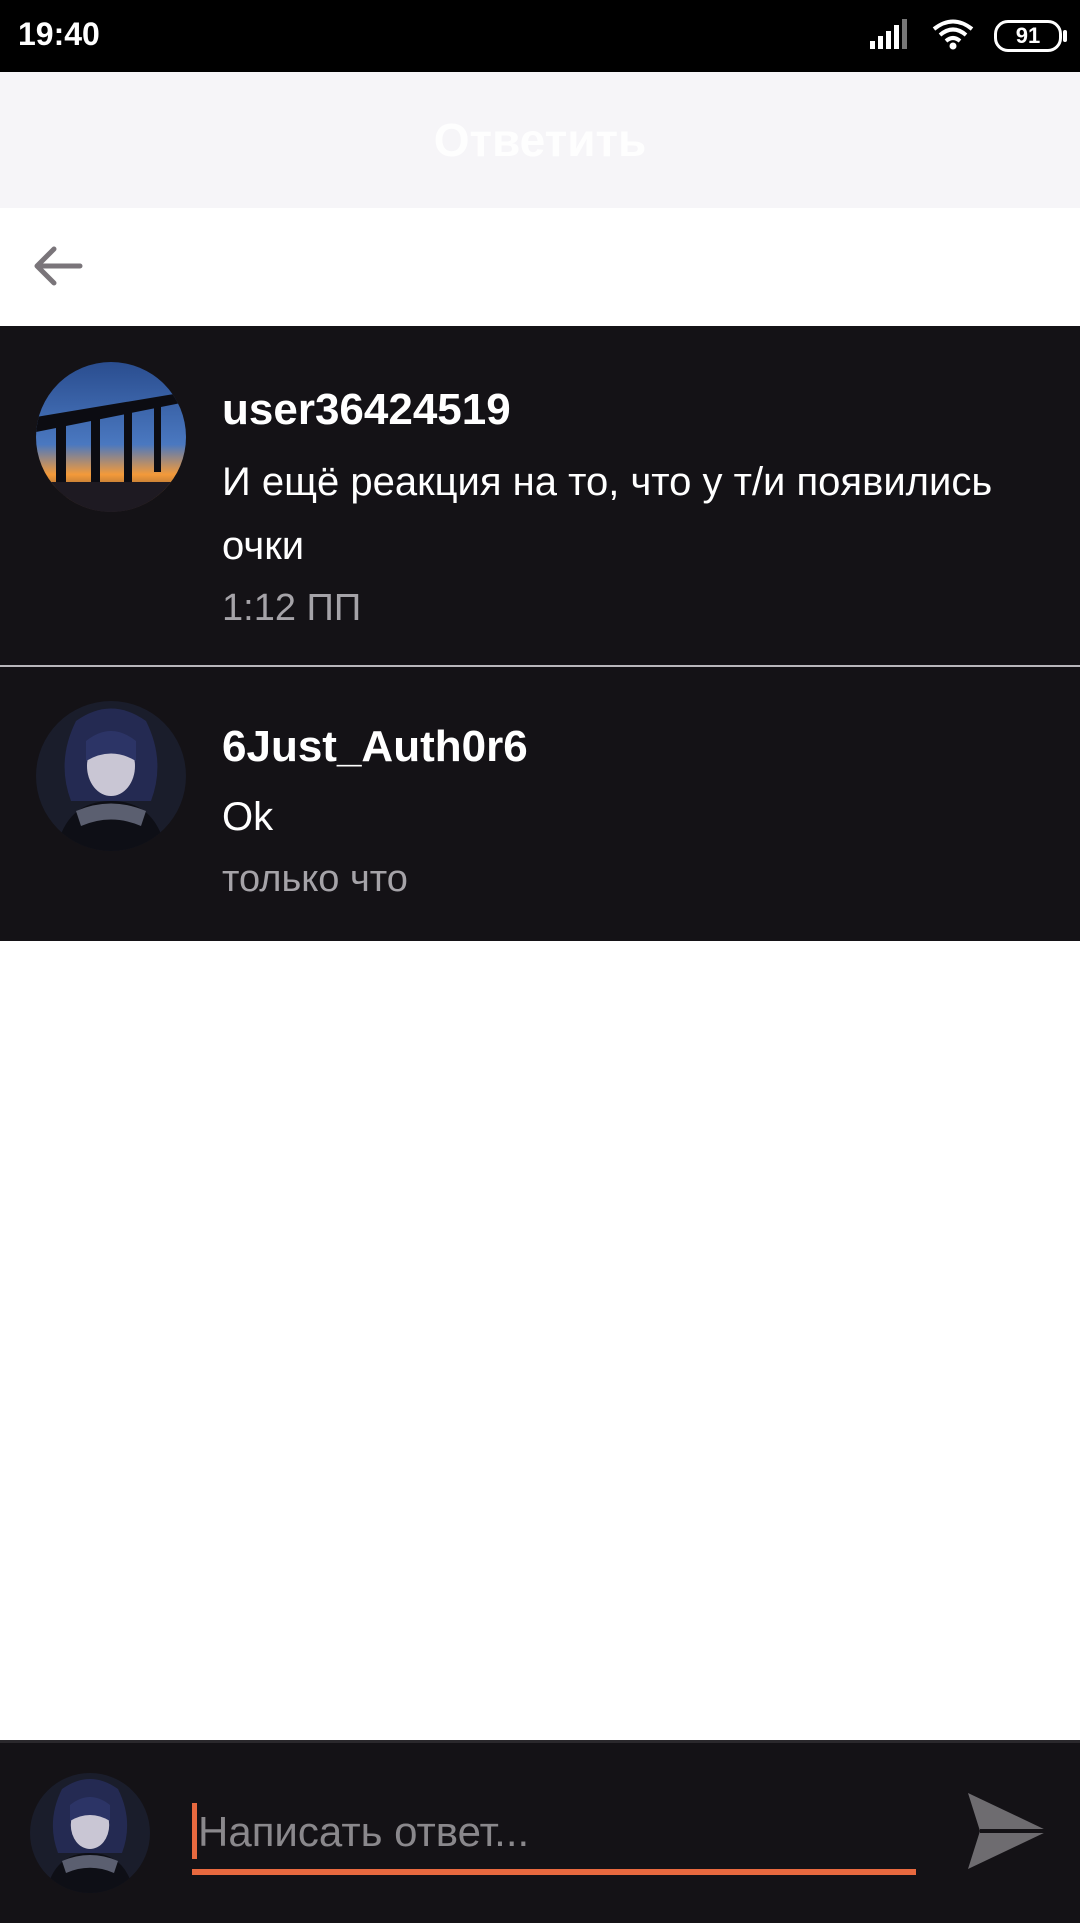  Describe the element at coordinates (248, 817) in the screenshot. I see `comment-text: Ok` at that location.